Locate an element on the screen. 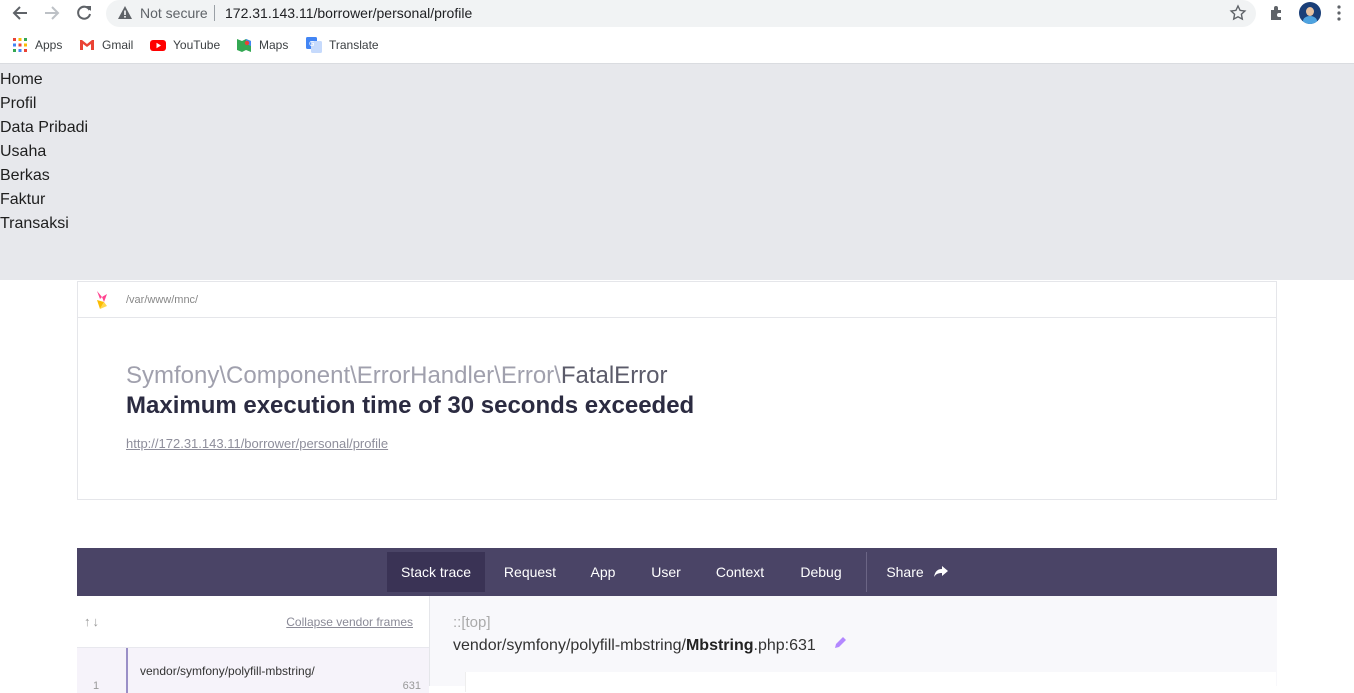 This screenshot has width=1354, height=693. svg-text: G is located at coordinates (311, 44).